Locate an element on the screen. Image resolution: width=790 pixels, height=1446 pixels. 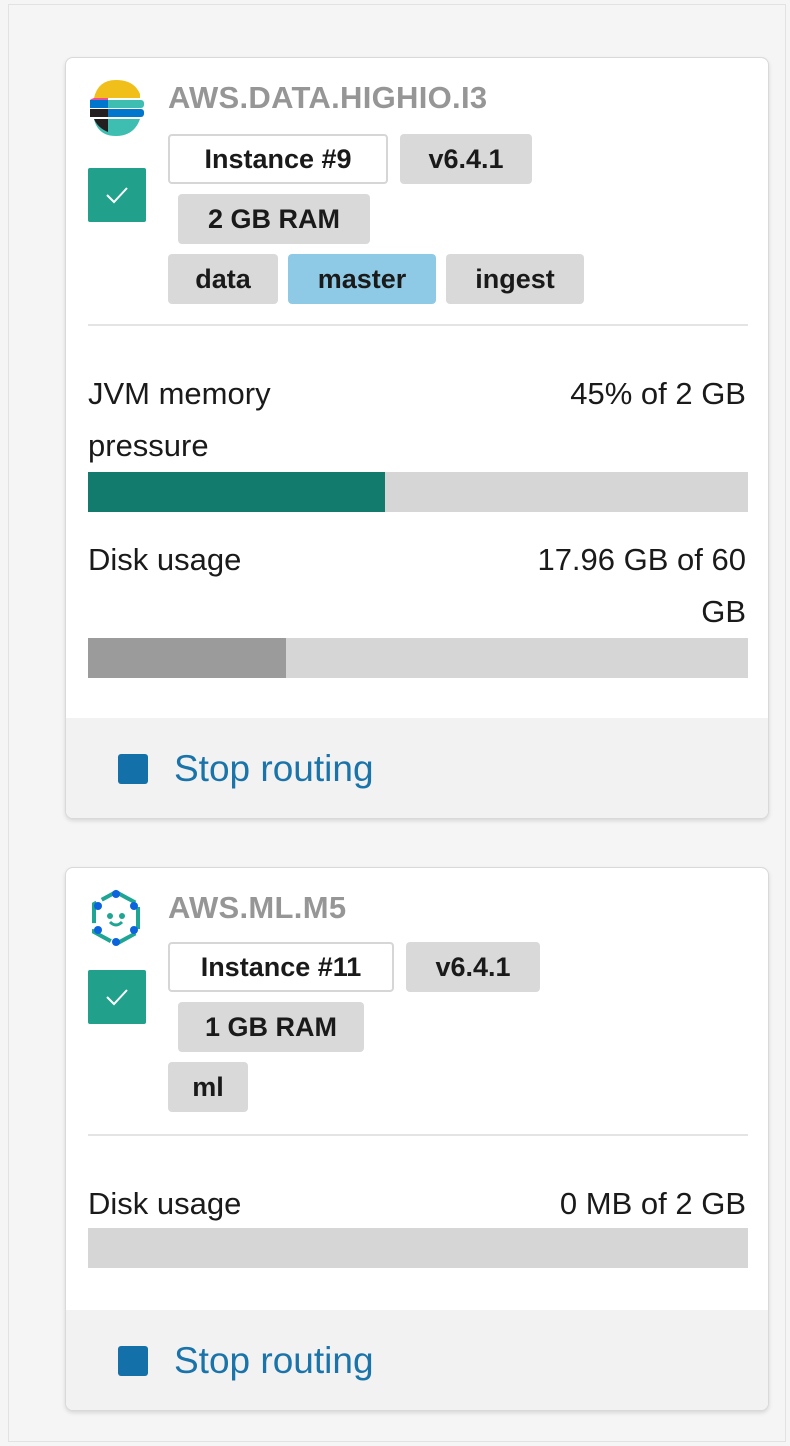
elasticsearch-logo-icon is located at coordinates (117, 108).